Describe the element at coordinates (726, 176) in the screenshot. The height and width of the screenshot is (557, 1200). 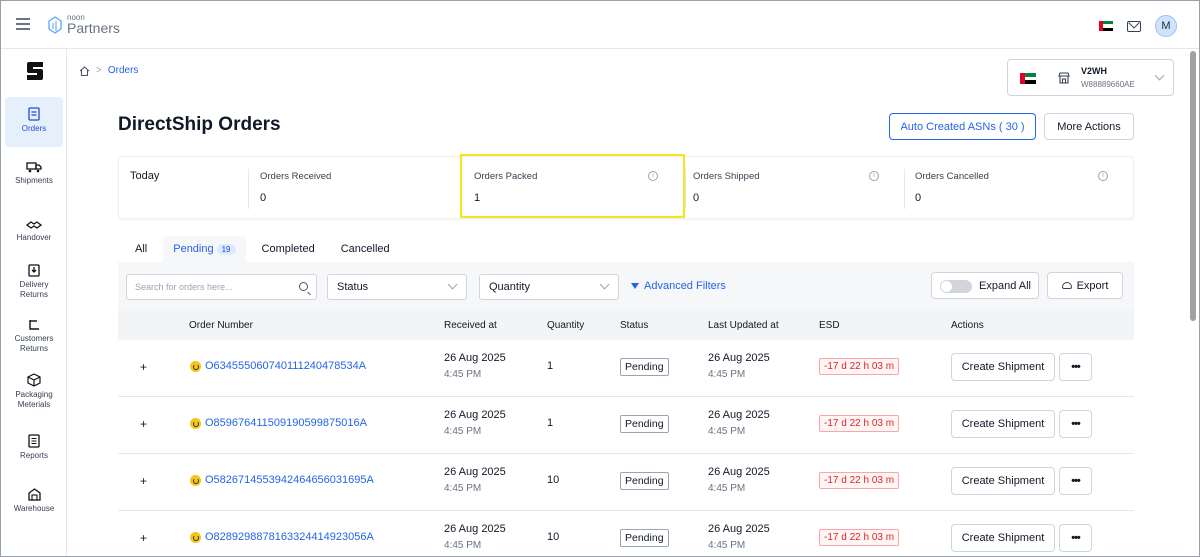
I see `stat-label: Orders Shipped` at that location.